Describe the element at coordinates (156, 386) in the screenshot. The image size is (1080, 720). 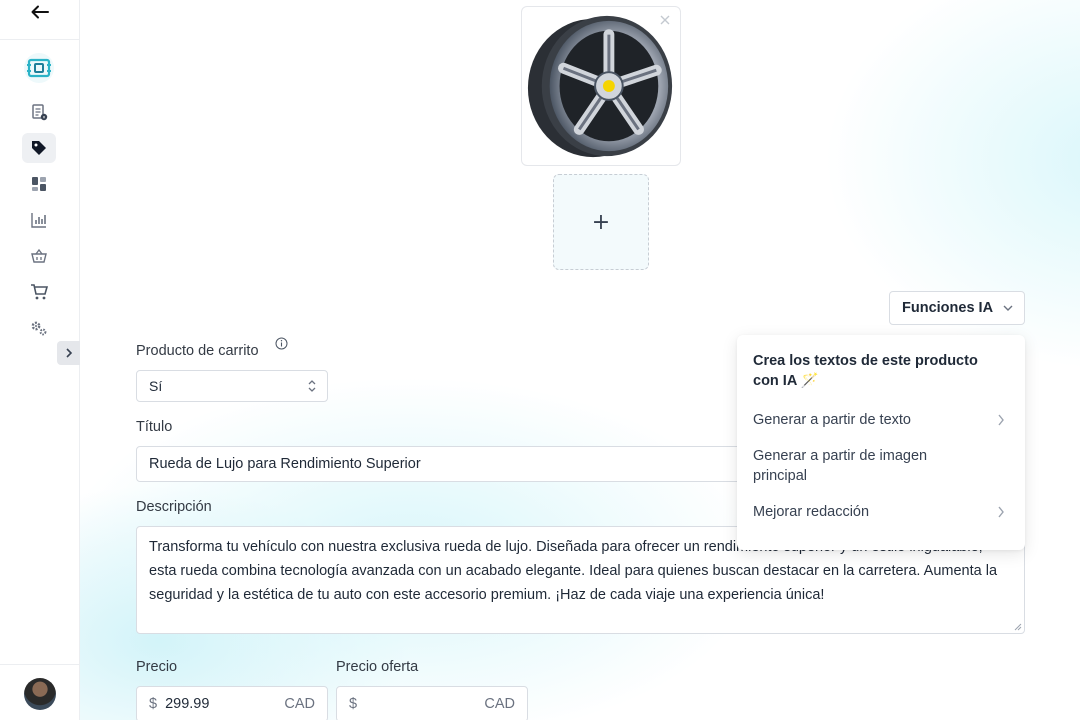
I see `cart-product-value: Sí` at that location.